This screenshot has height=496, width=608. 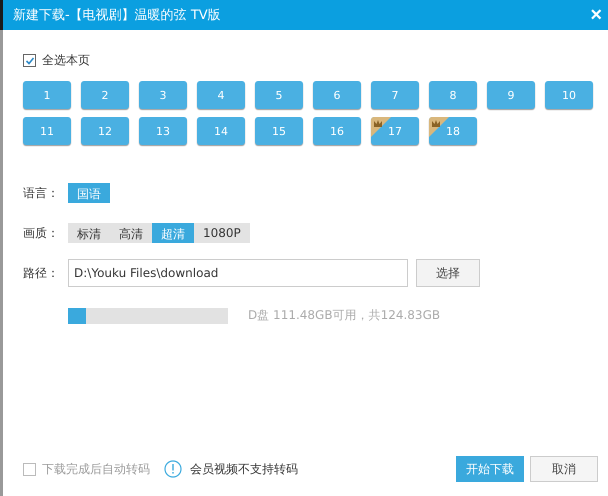 What do you see at coordinates (41, 233) in the screenshot?
I see `quality-label: 画质：` at bounding box center [41, 233].